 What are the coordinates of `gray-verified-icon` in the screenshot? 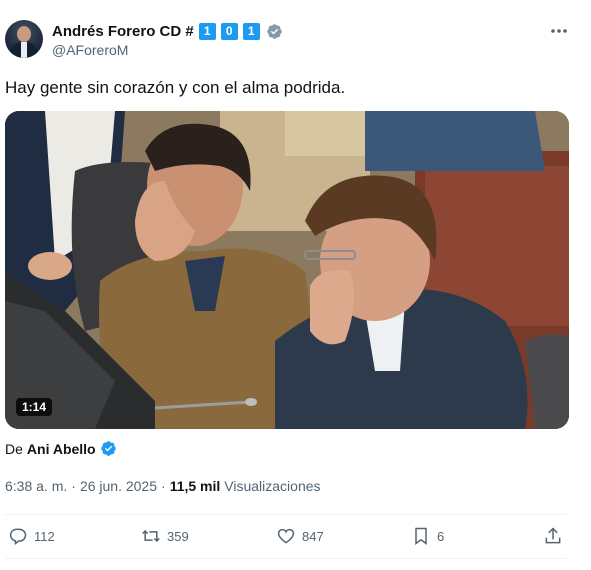 It's located at (274, 31).